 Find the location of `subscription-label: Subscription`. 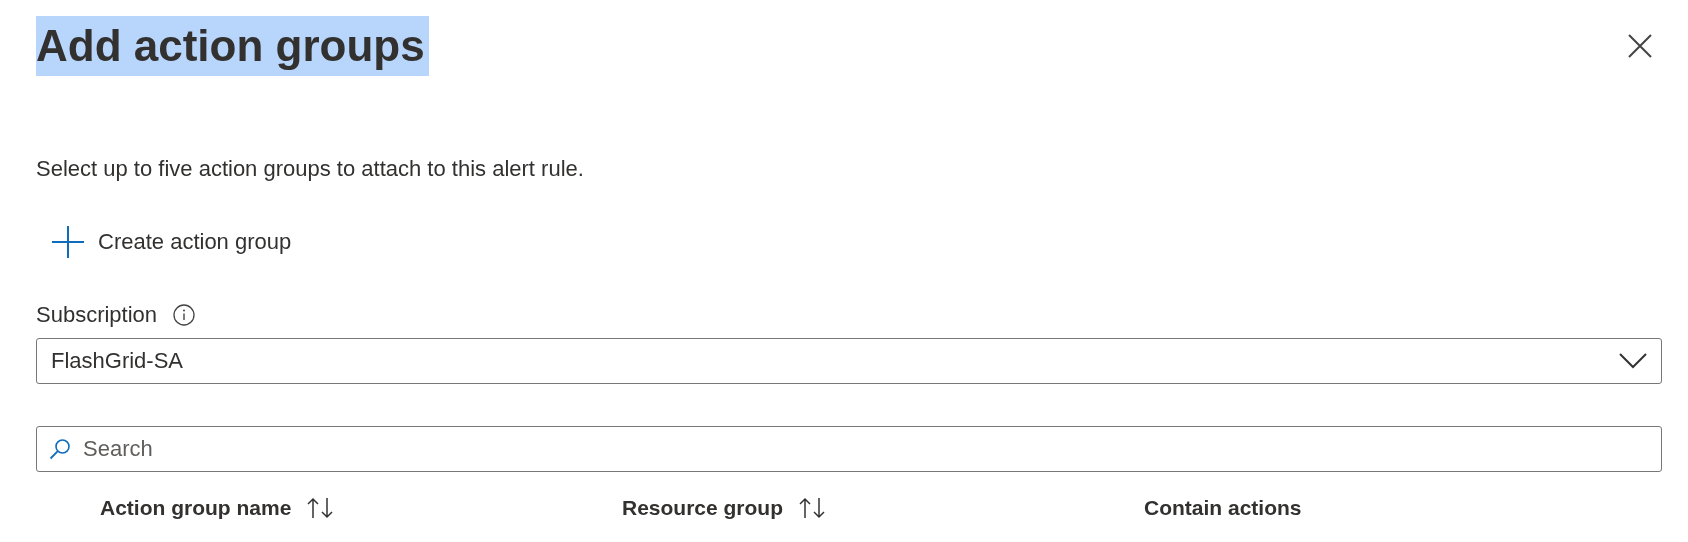

subscription-label: Subscription is located at coordinates (97, 315).